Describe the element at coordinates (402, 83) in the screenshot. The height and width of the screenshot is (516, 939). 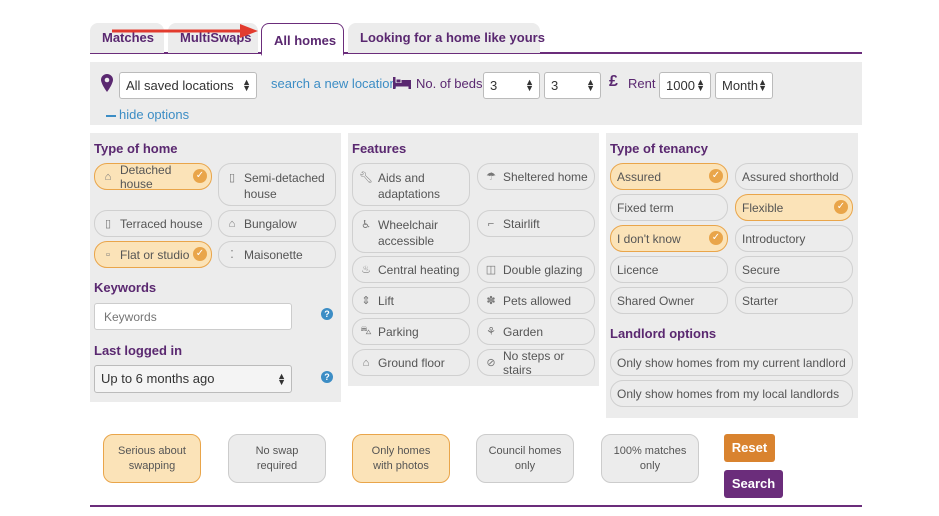
I see `bed-icon` at that location.